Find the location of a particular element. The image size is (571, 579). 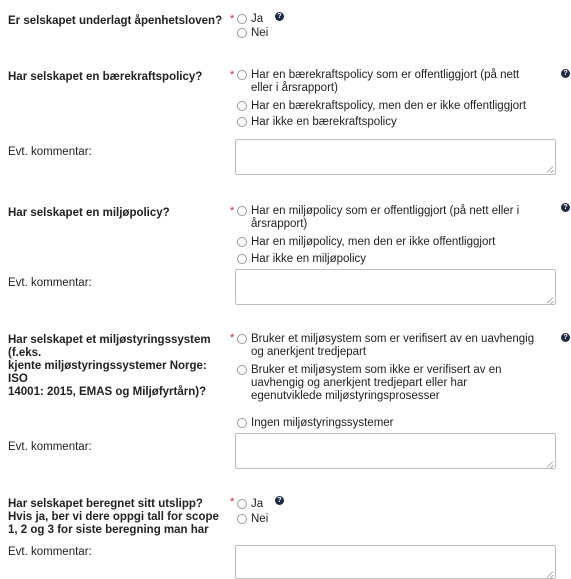

q4-option-3: Ingen miljøstyringssystemer is located at coordinates (322, 423).